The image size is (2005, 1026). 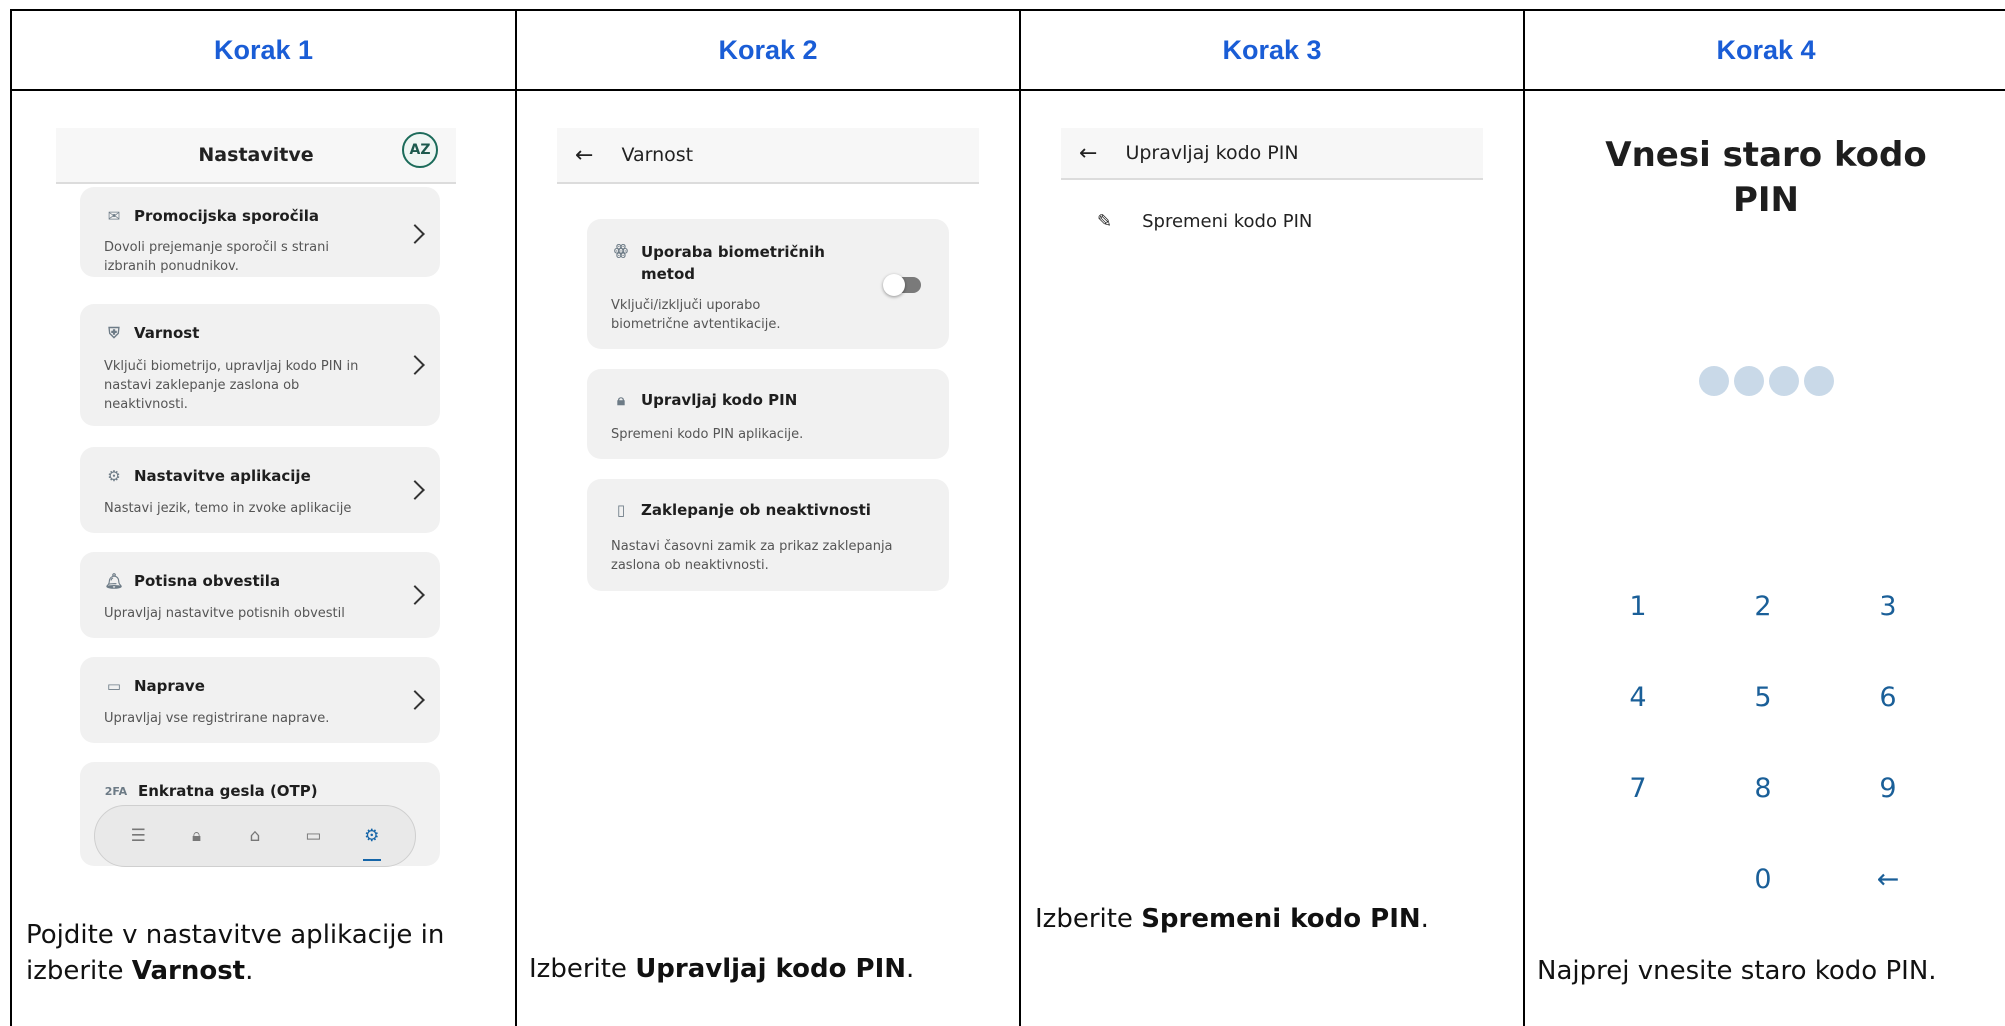 I want to click on settings-icon: ⚙, so click(x=372, y=843).